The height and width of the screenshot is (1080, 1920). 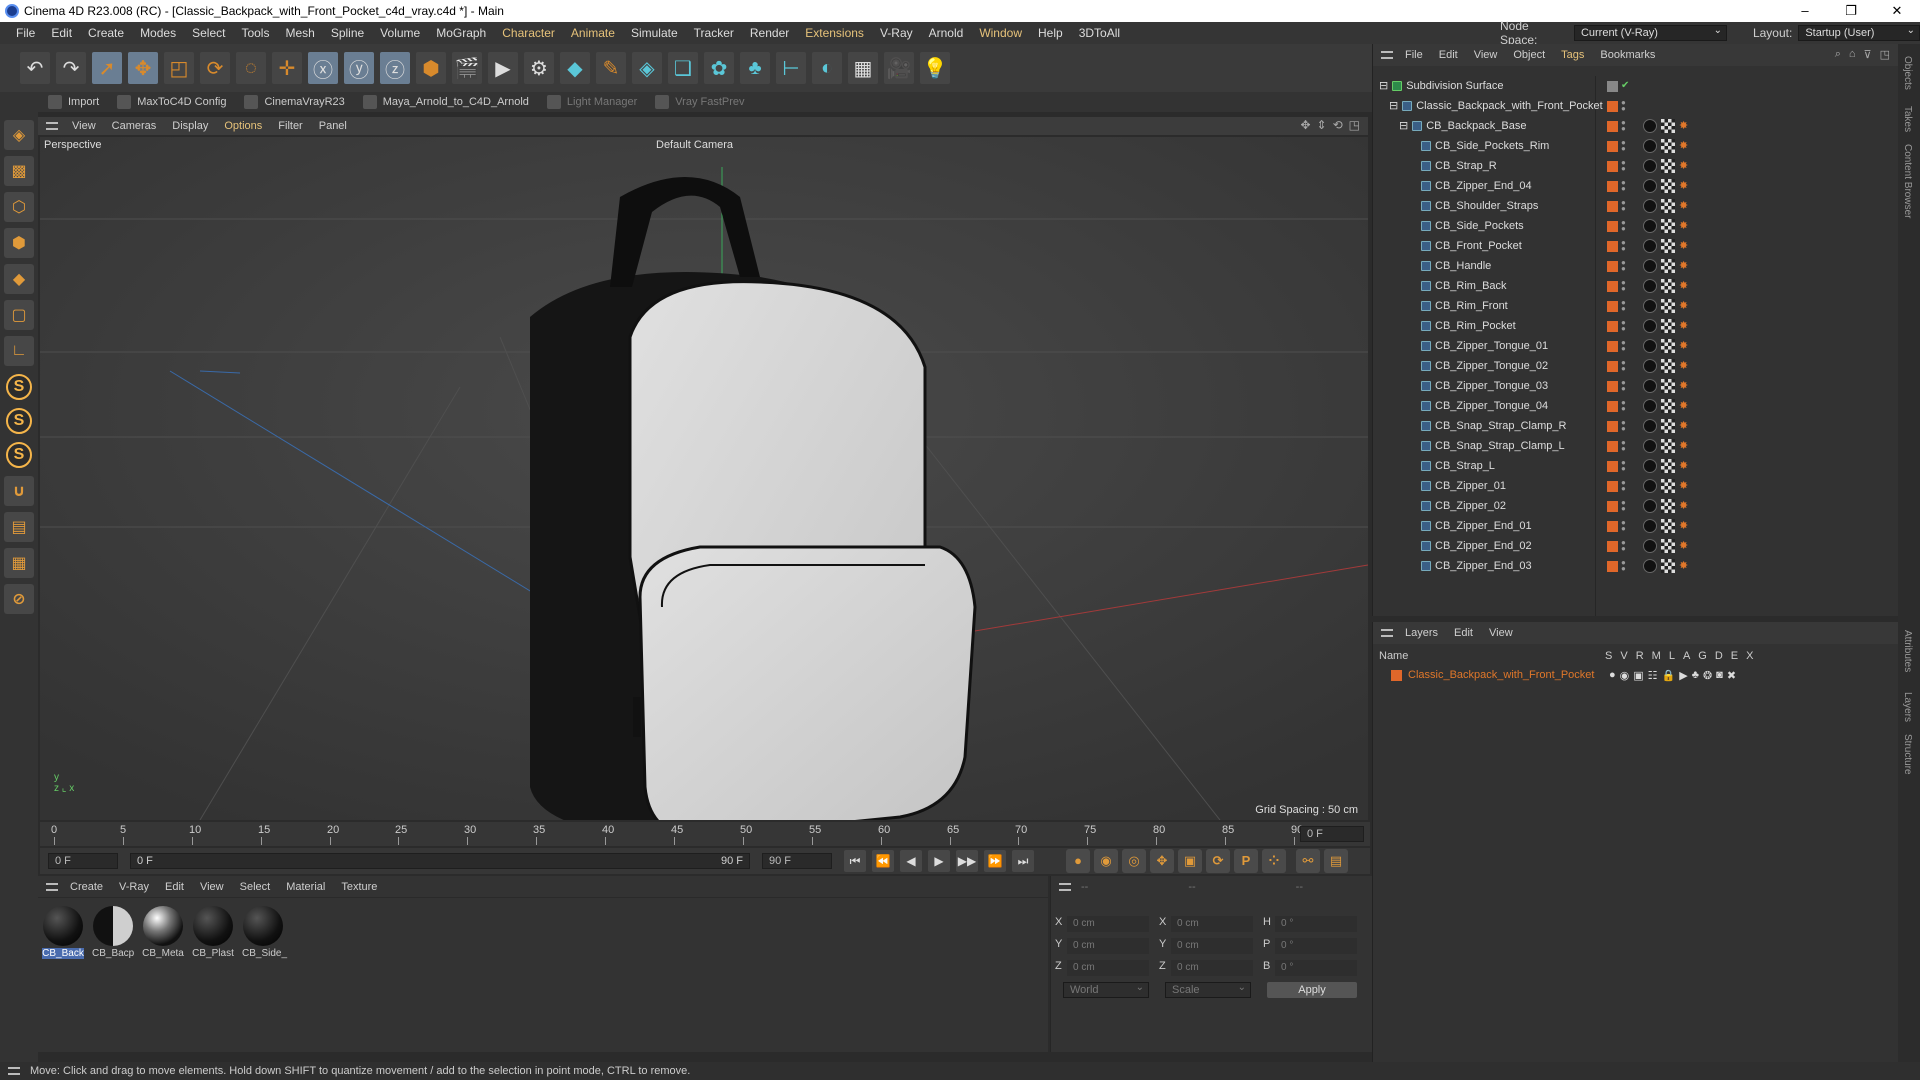 I want to click on light-icon: 💡, so click(x=935, y=68).